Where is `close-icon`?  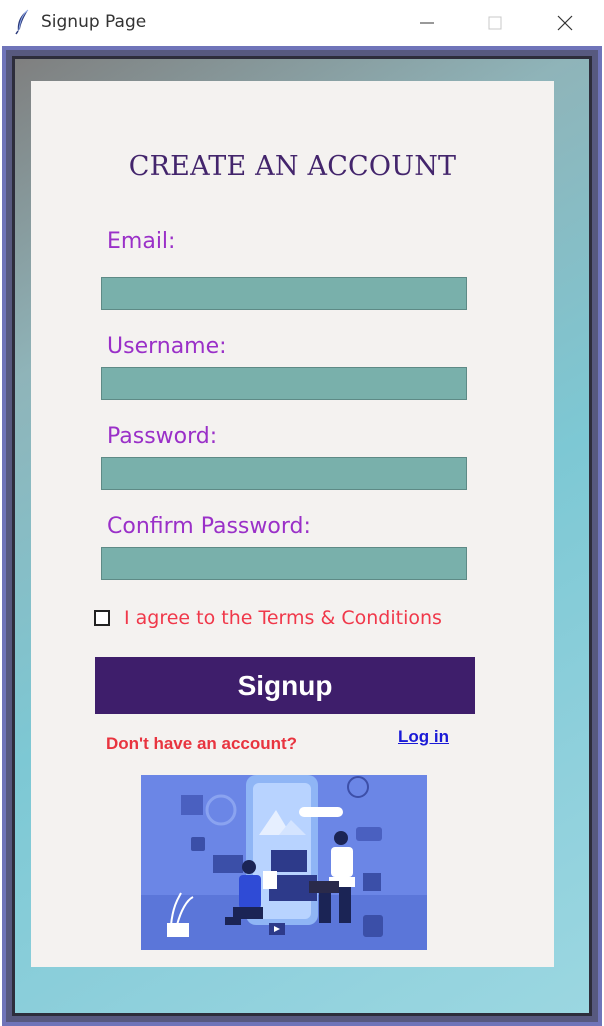
close-icon is located at coordinates (565, 23).